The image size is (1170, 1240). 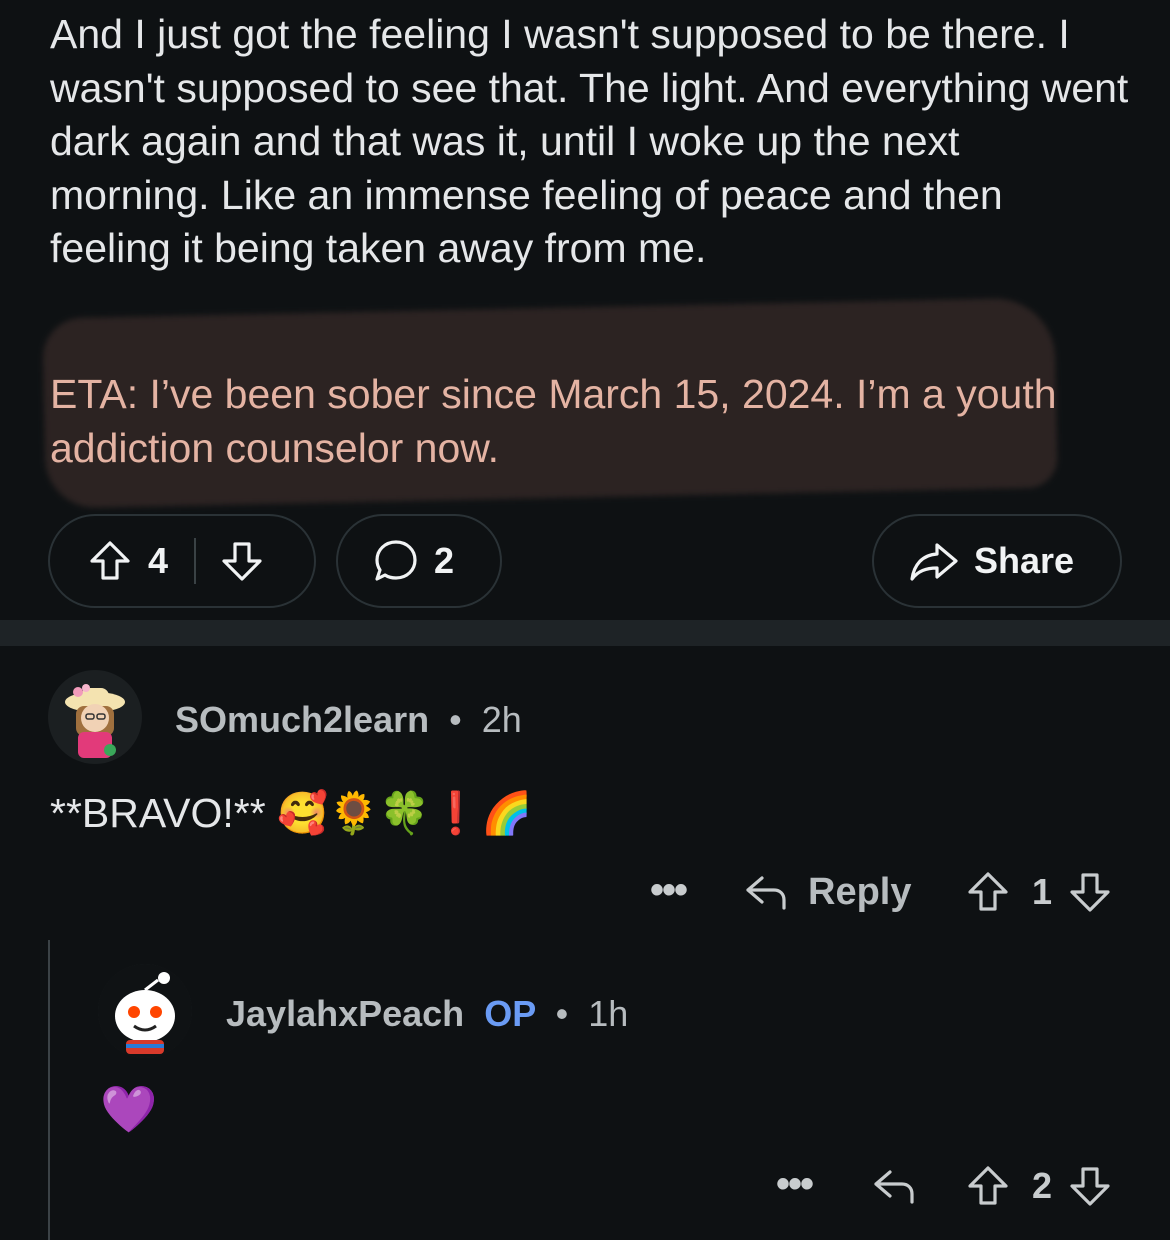 What do you see at coordinates (302, 719) in the screenshot?
I see `username: SOmuch2learn` at bounding box center [302, 719].